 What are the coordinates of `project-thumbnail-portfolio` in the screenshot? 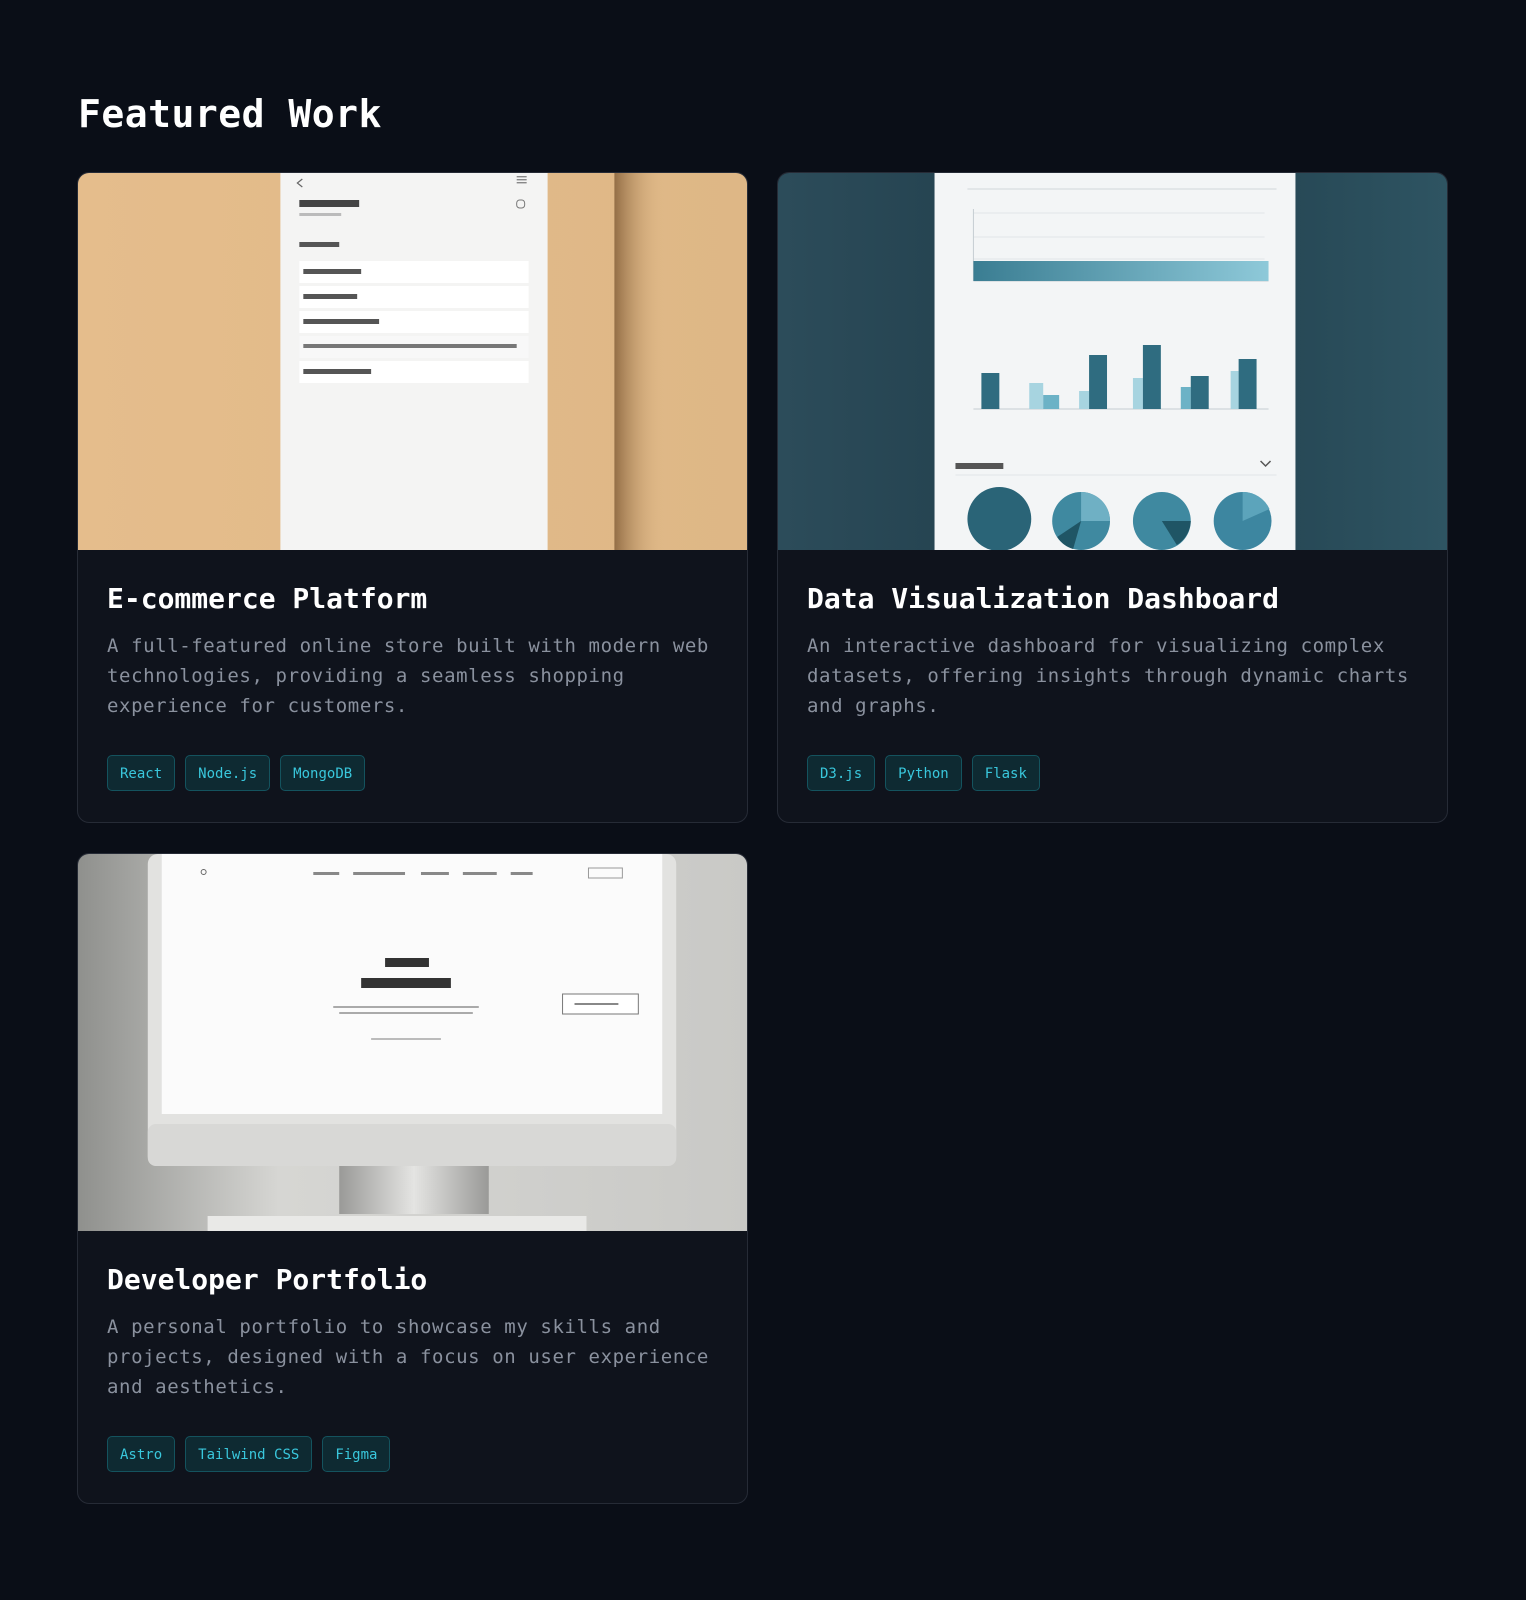 It's located at (412, 1042).